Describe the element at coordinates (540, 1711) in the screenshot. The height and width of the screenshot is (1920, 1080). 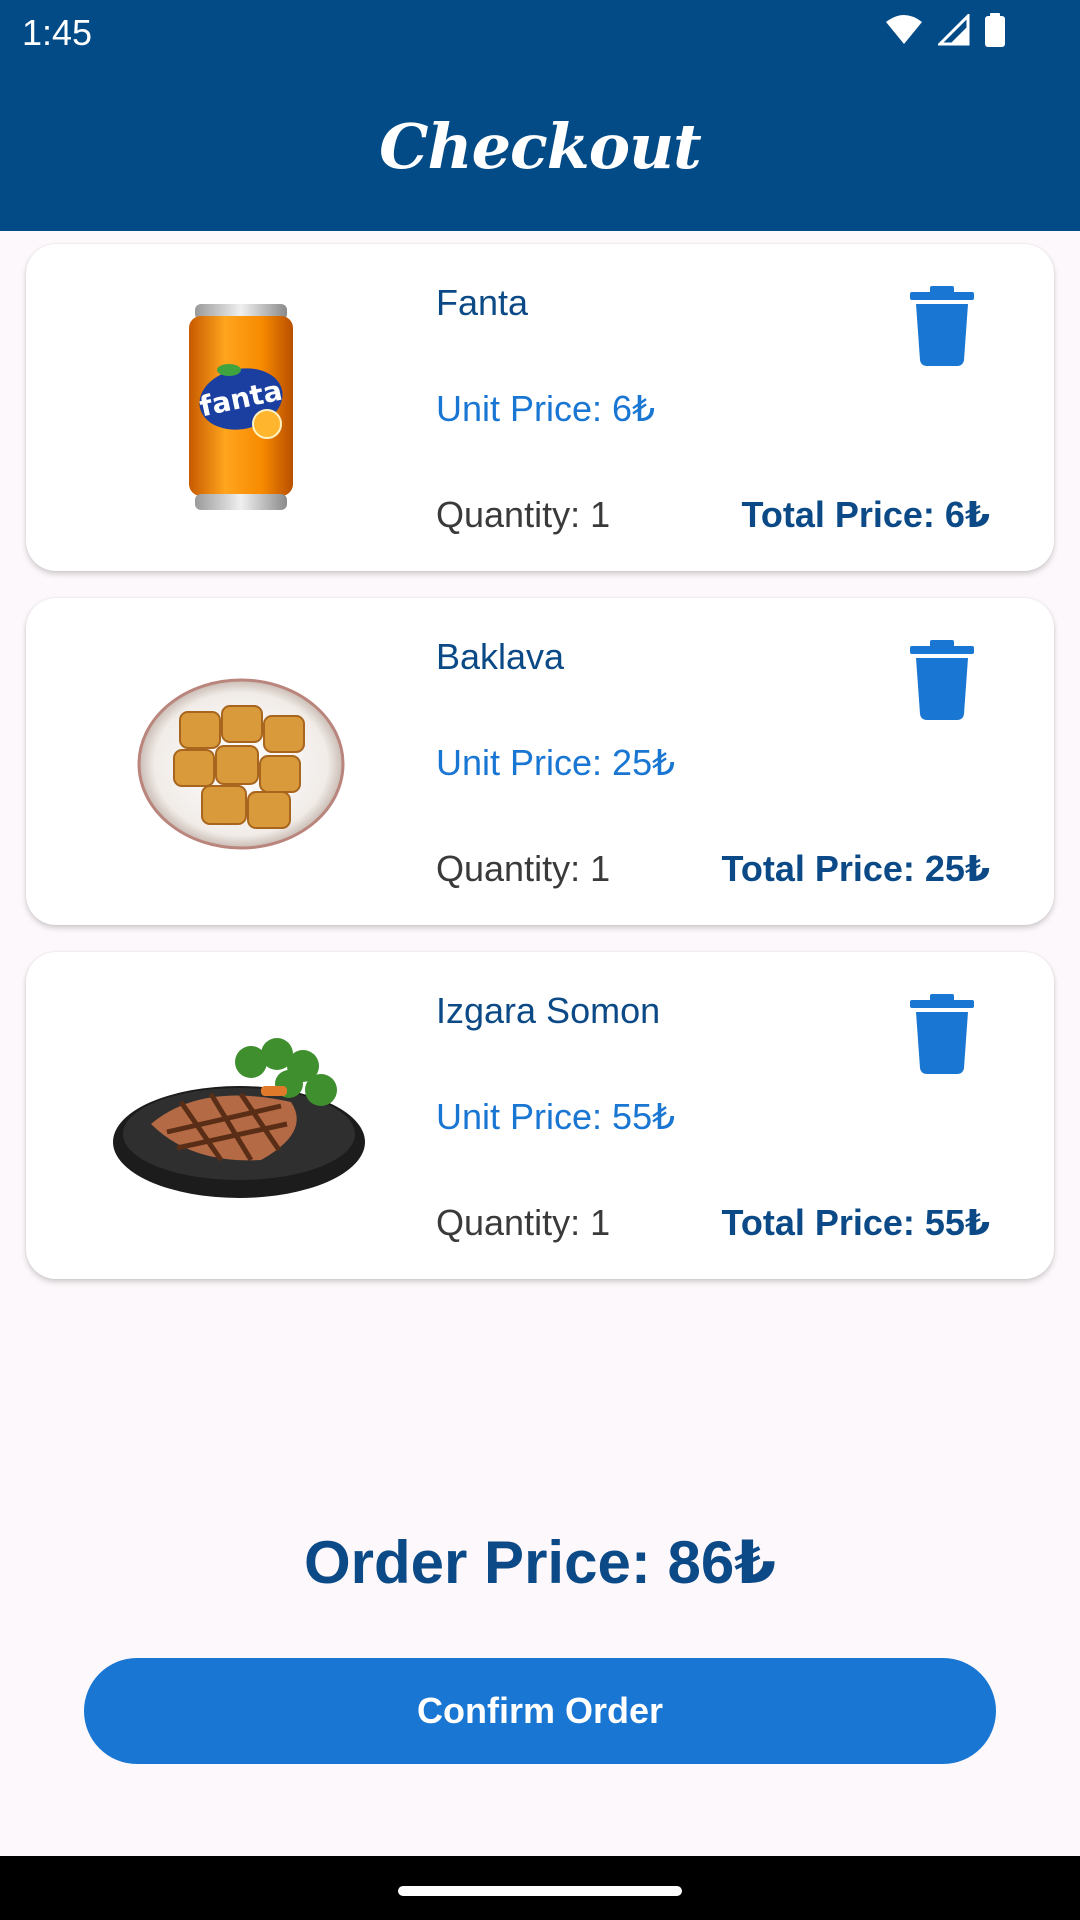
I see `confirm-order-button: Confirm Order` at that location.